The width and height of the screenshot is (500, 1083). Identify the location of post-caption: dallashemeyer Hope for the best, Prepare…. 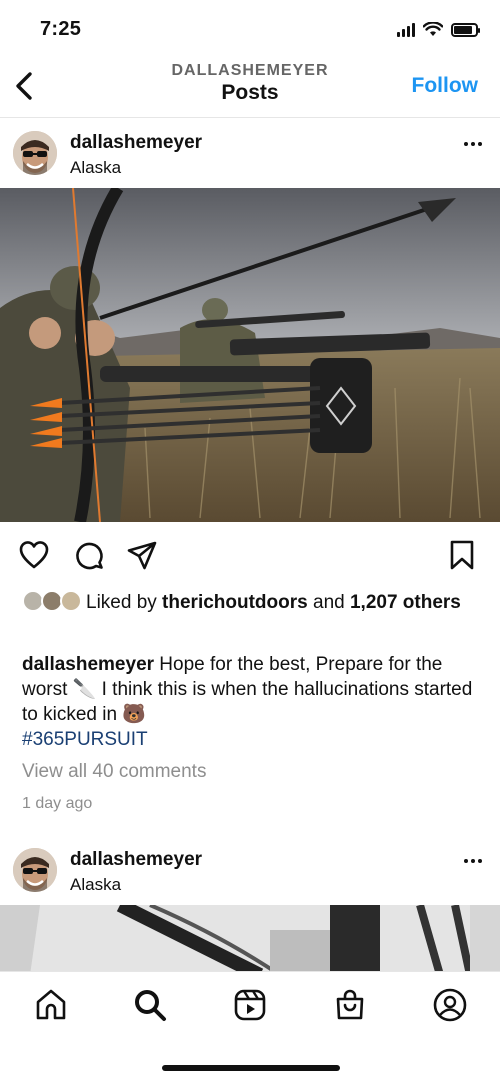
(252, 702).